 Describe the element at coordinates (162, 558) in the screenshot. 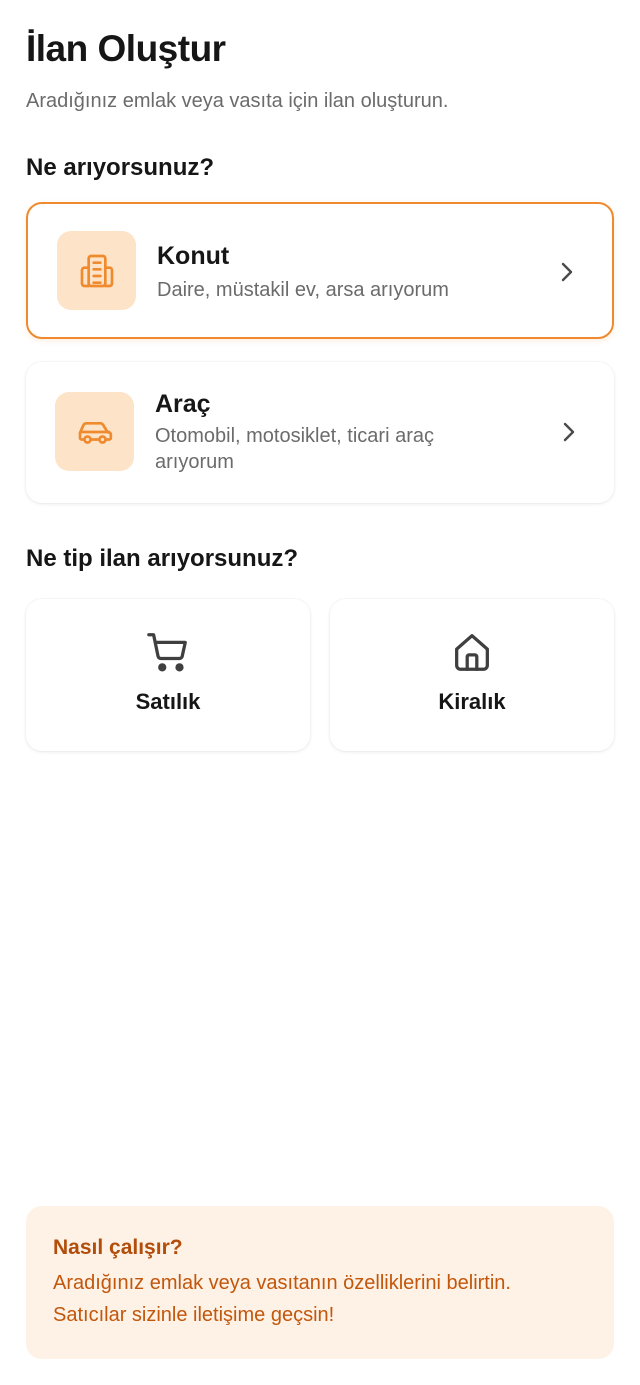

I see `type-section-heading: Ne tip ilan arıyorsunuz?` at that location.